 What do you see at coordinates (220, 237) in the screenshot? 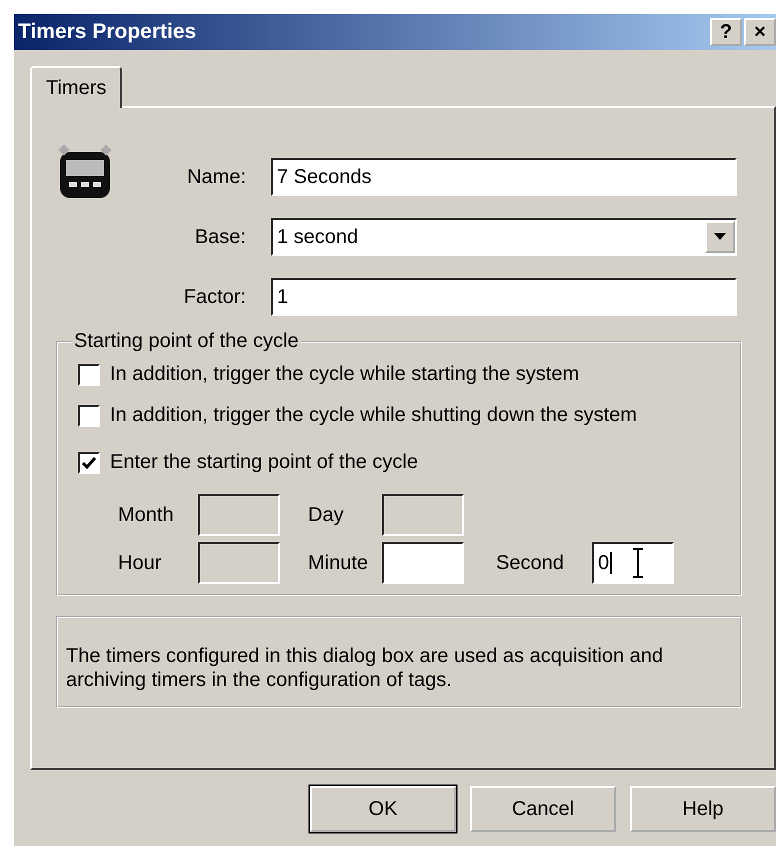
I see `field-label: Base:` at bounding box center [220, 237].